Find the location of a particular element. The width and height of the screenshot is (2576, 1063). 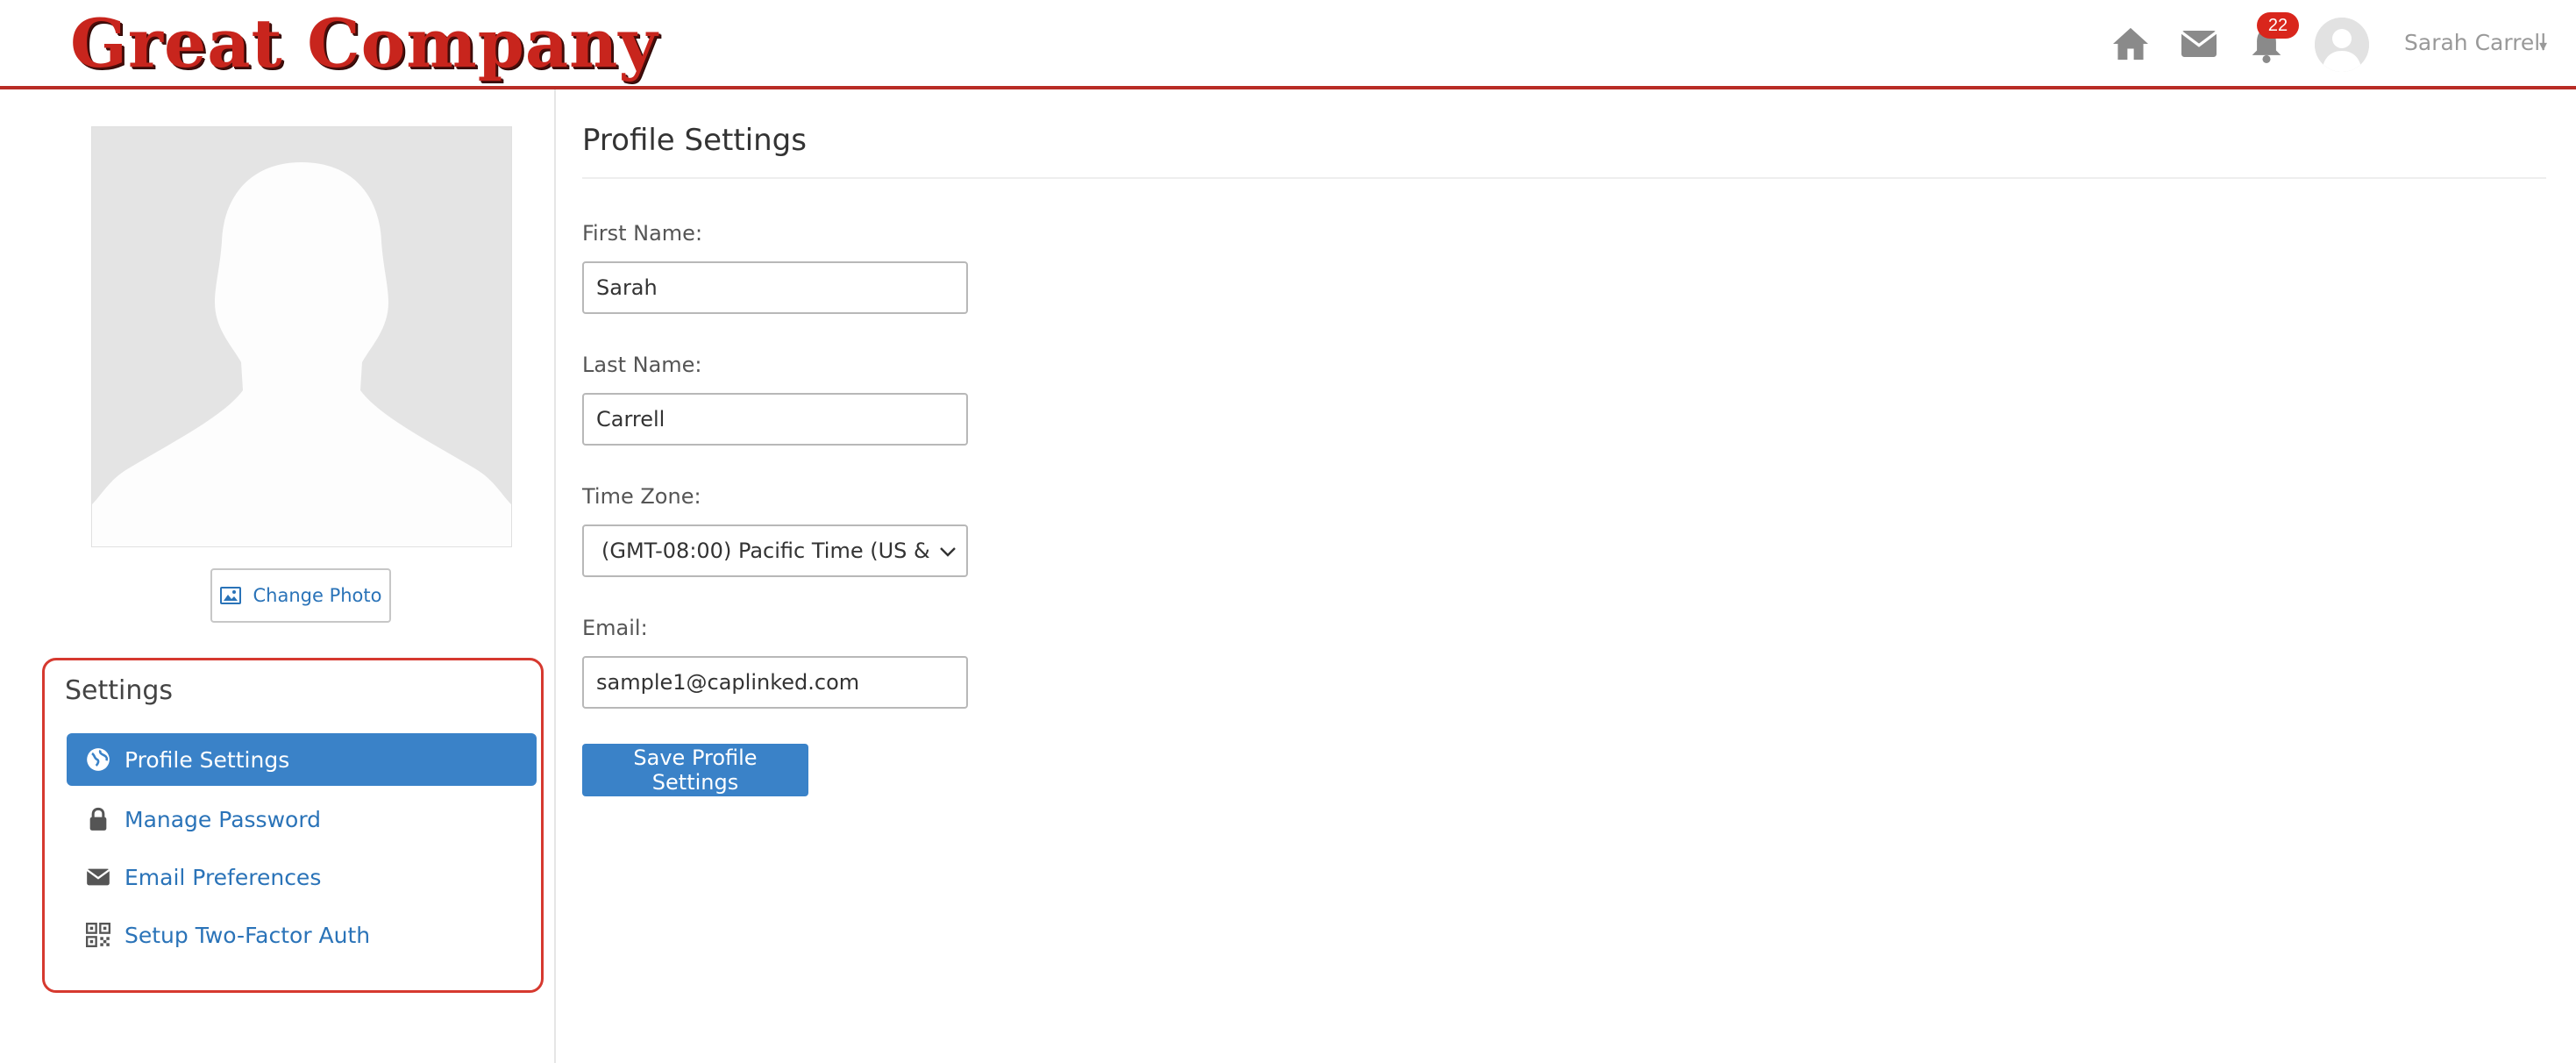

chevron-down-icon is located at coordinates (947, 551).